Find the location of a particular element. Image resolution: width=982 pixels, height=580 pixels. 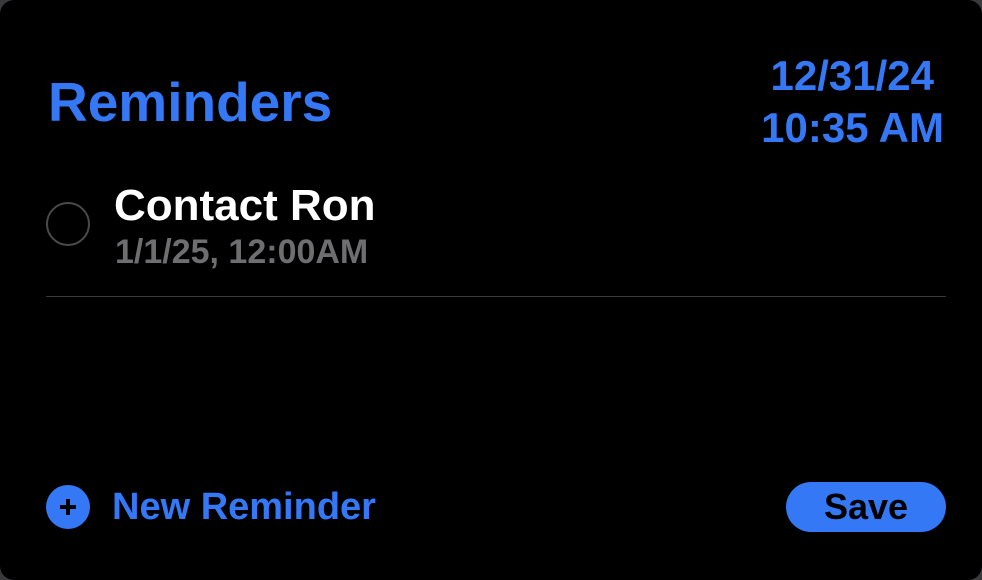

plus-circle-icon is located at coordinates (68, 507).